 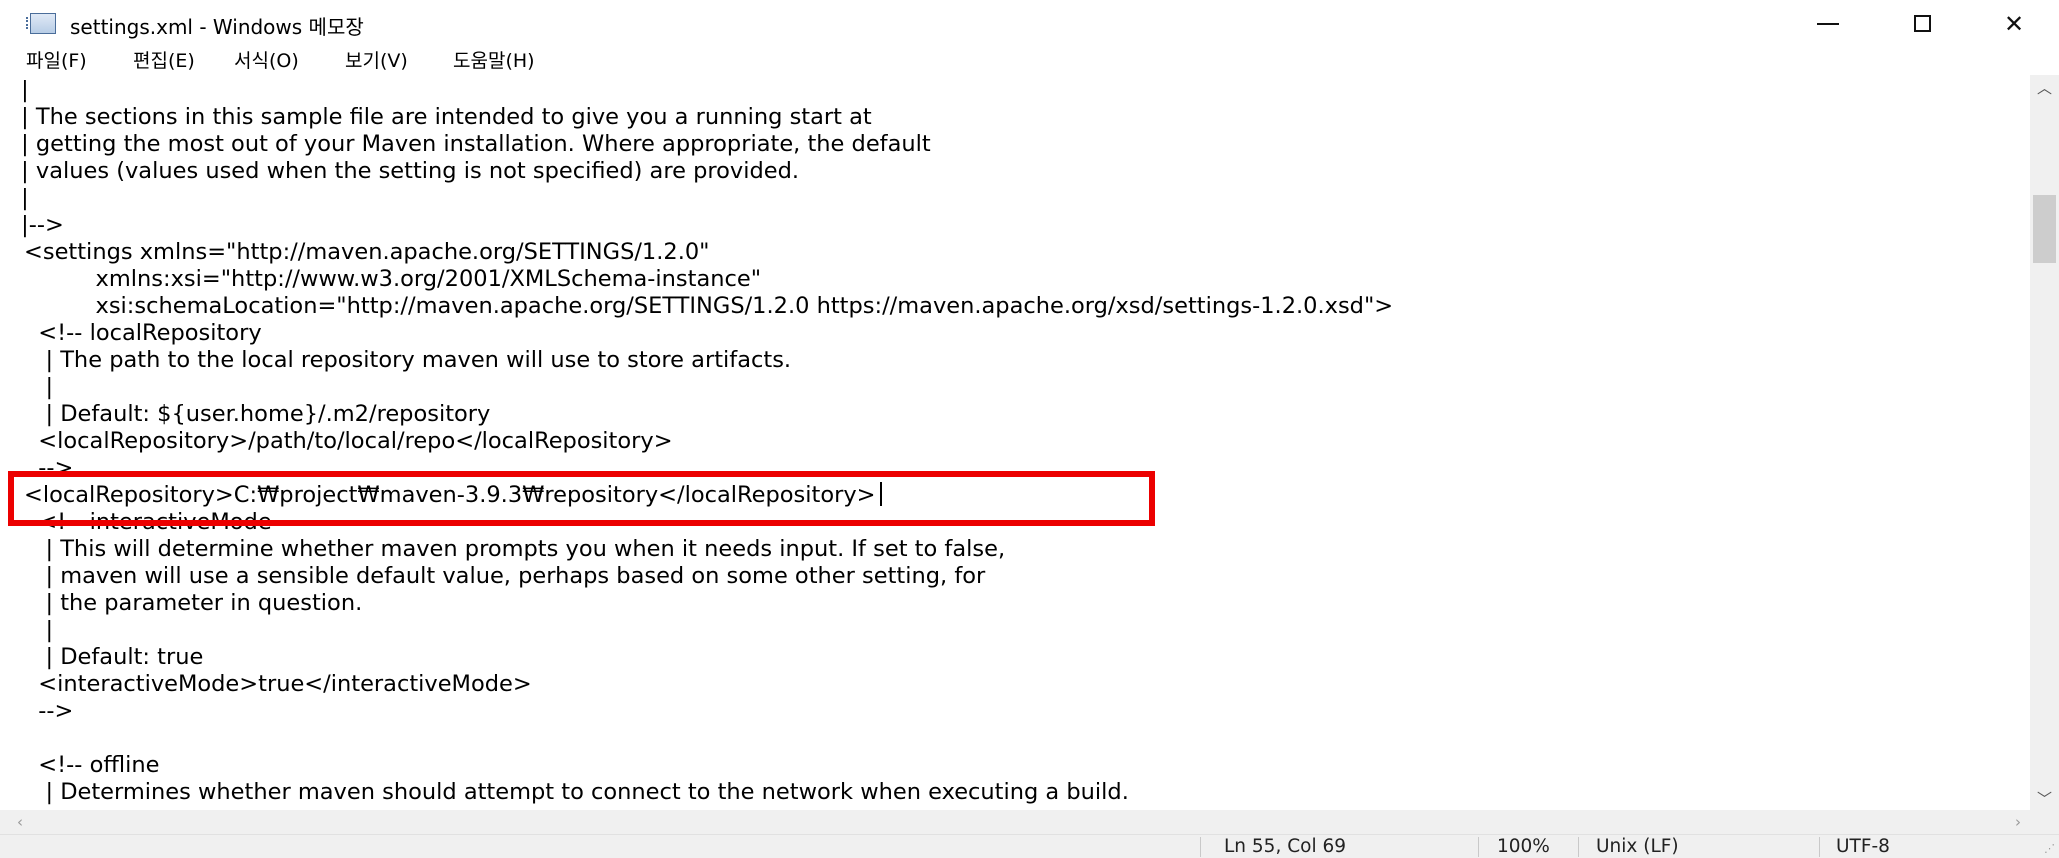 What do you see at coordinates (56, 61) in the screenshot?
I see `menu-file: 파일(F)` at bounding box center [56, 61].